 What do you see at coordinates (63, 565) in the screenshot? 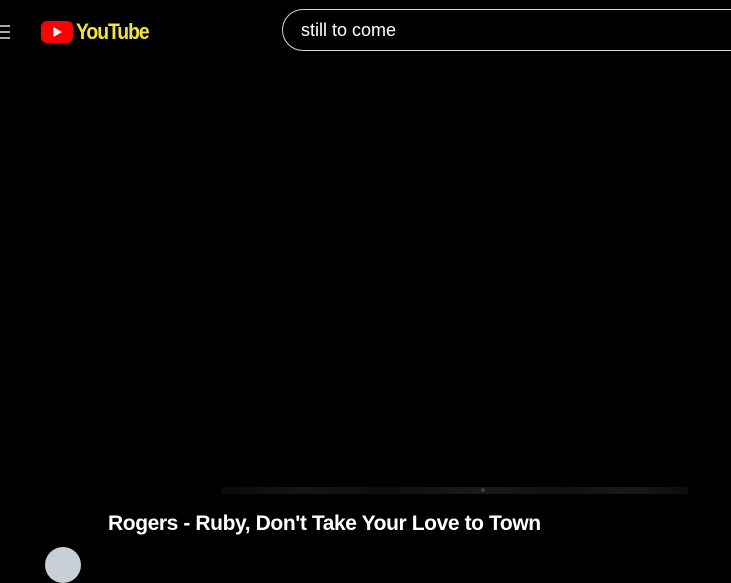
I see `channel-avatar` at bounding box center [63, 565].